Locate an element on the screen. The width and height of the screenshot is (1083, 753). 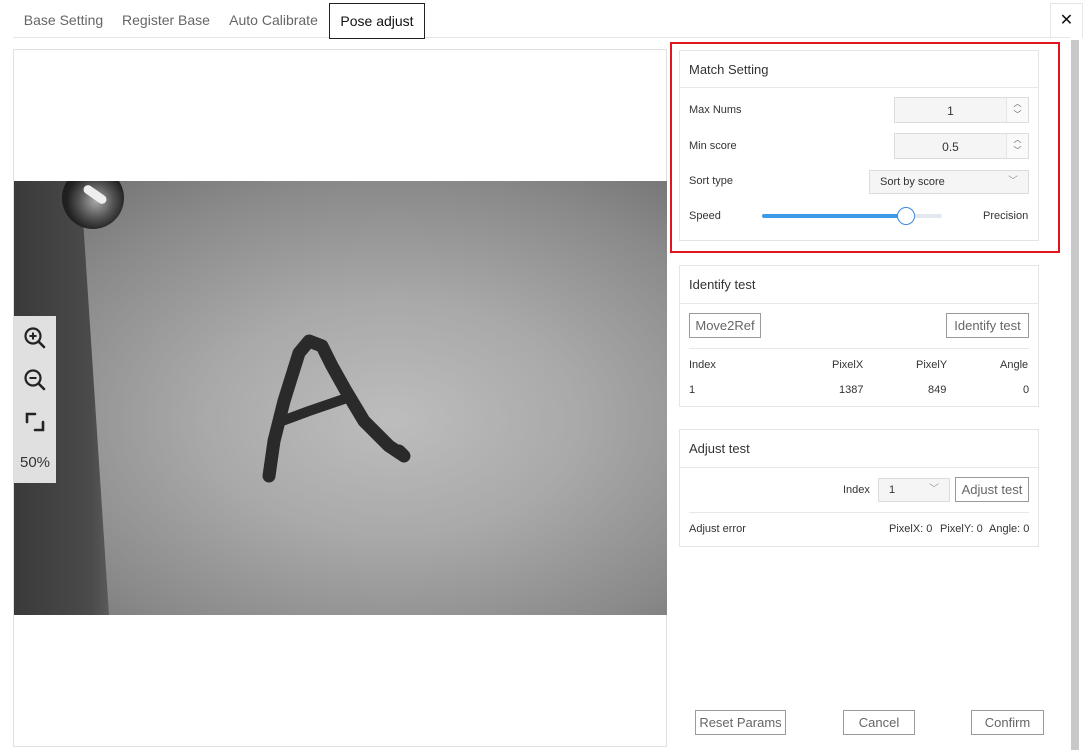
tab-base-setting: Base Setting is located at coordinates (63, 21).